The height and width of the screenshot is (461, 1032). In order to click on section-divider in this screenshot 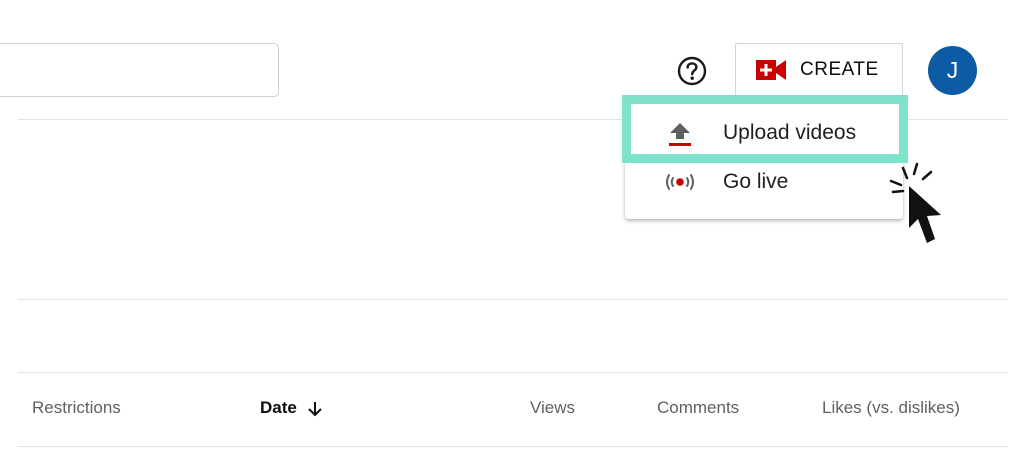, I will do `click(513, 299)`.